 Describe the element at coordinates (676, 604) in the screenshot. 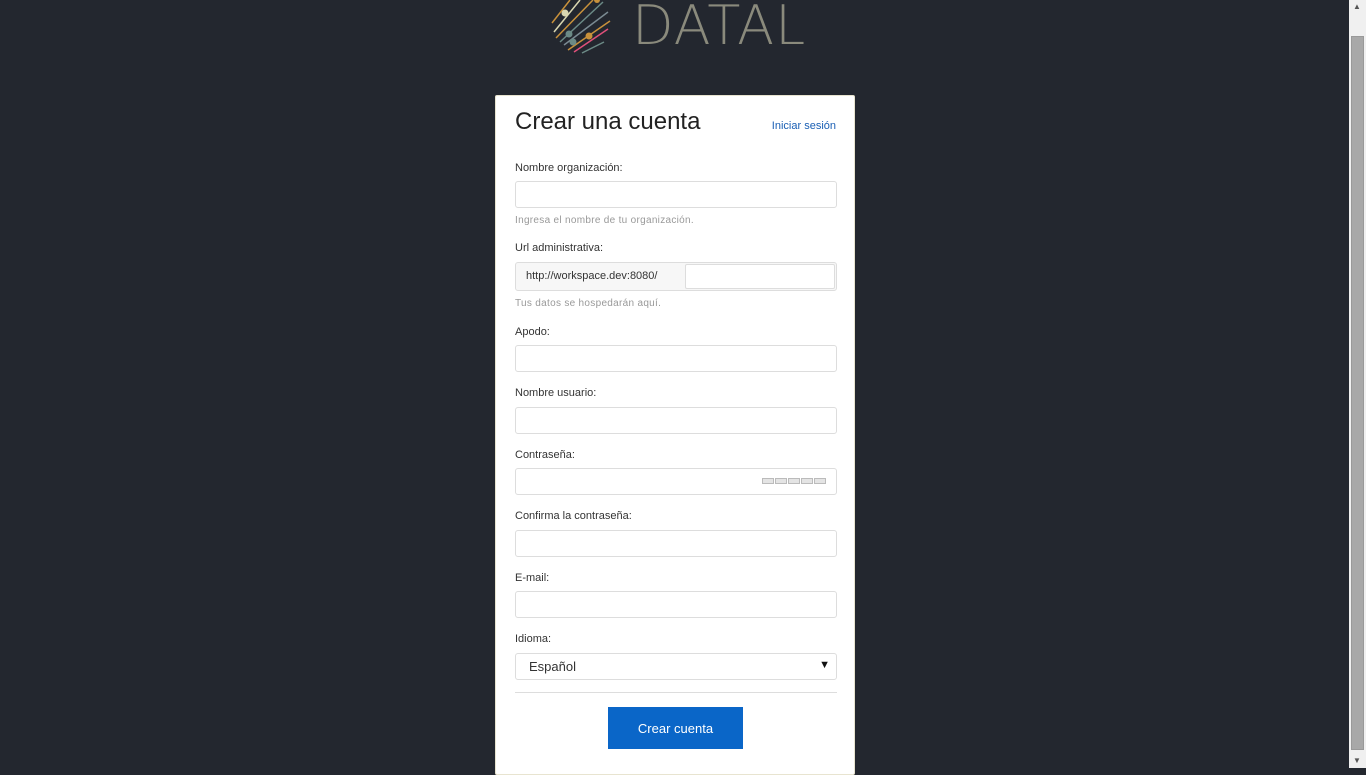

I see `email-input` at that location.